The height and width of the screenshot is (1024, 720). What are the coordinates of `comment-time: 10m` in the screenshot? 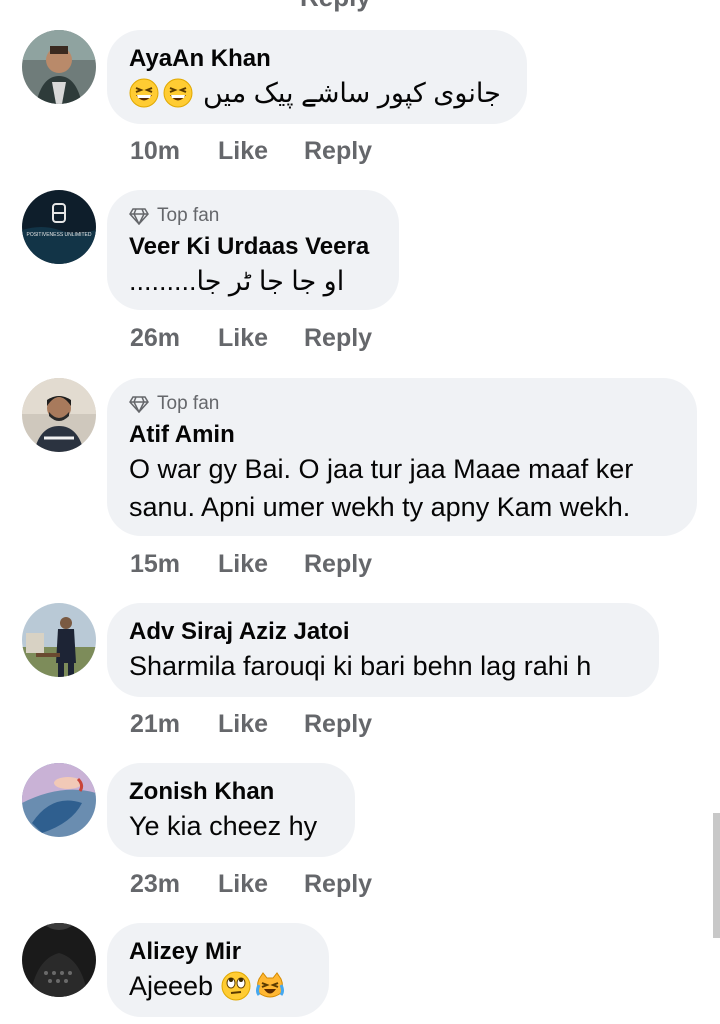 It's located at (174, 151).